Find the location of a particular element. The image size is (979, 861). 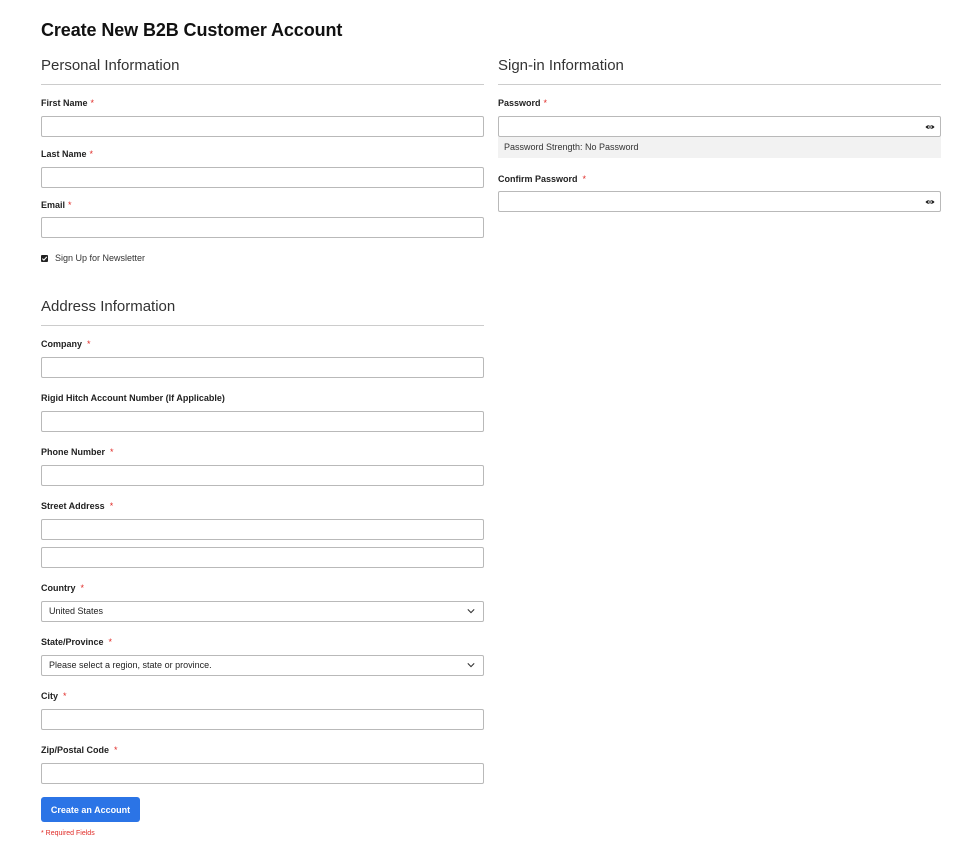

street-address-field: Street Address * is located at coordinates (77, 506).